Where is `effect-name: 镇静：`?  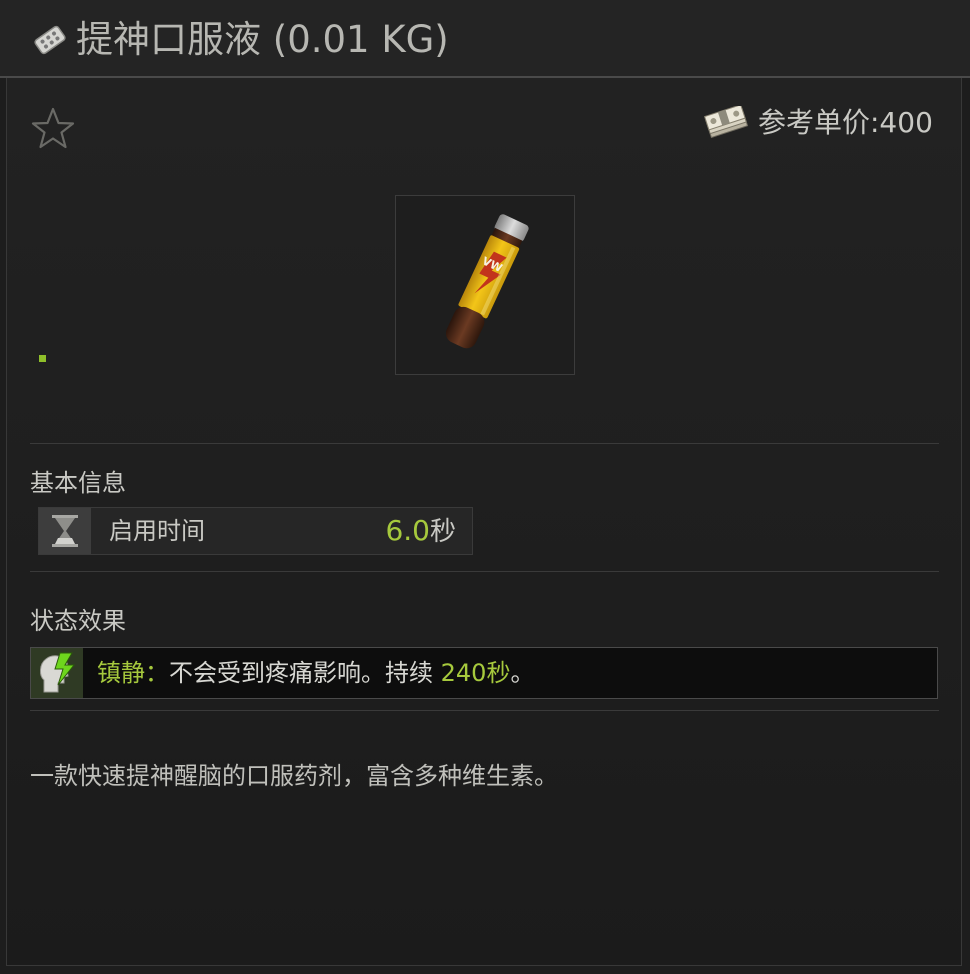 effect-name: 镇静： is located at coordinates (133, 673).